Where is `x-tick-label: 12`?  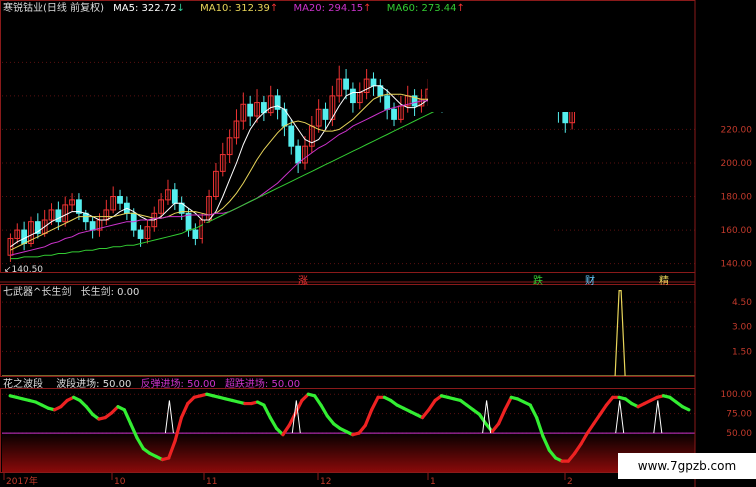
x-tick-label: 12 is located at coordinates (325, 482).